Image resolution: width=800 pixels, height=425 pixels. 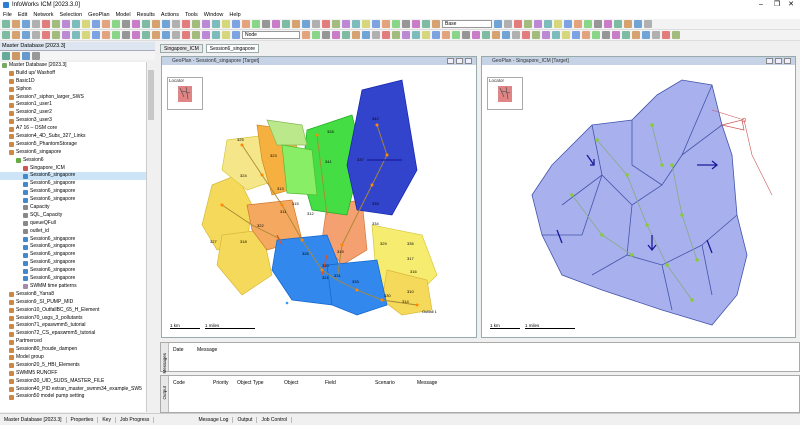 I want to click on scenario-select: Base, so click(x=467, y=24).